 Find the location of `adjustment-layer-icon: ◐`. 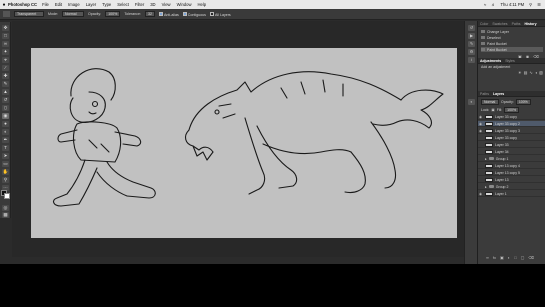

adjustment-layer-icon: ◐ is located at coordinates (509, 257).